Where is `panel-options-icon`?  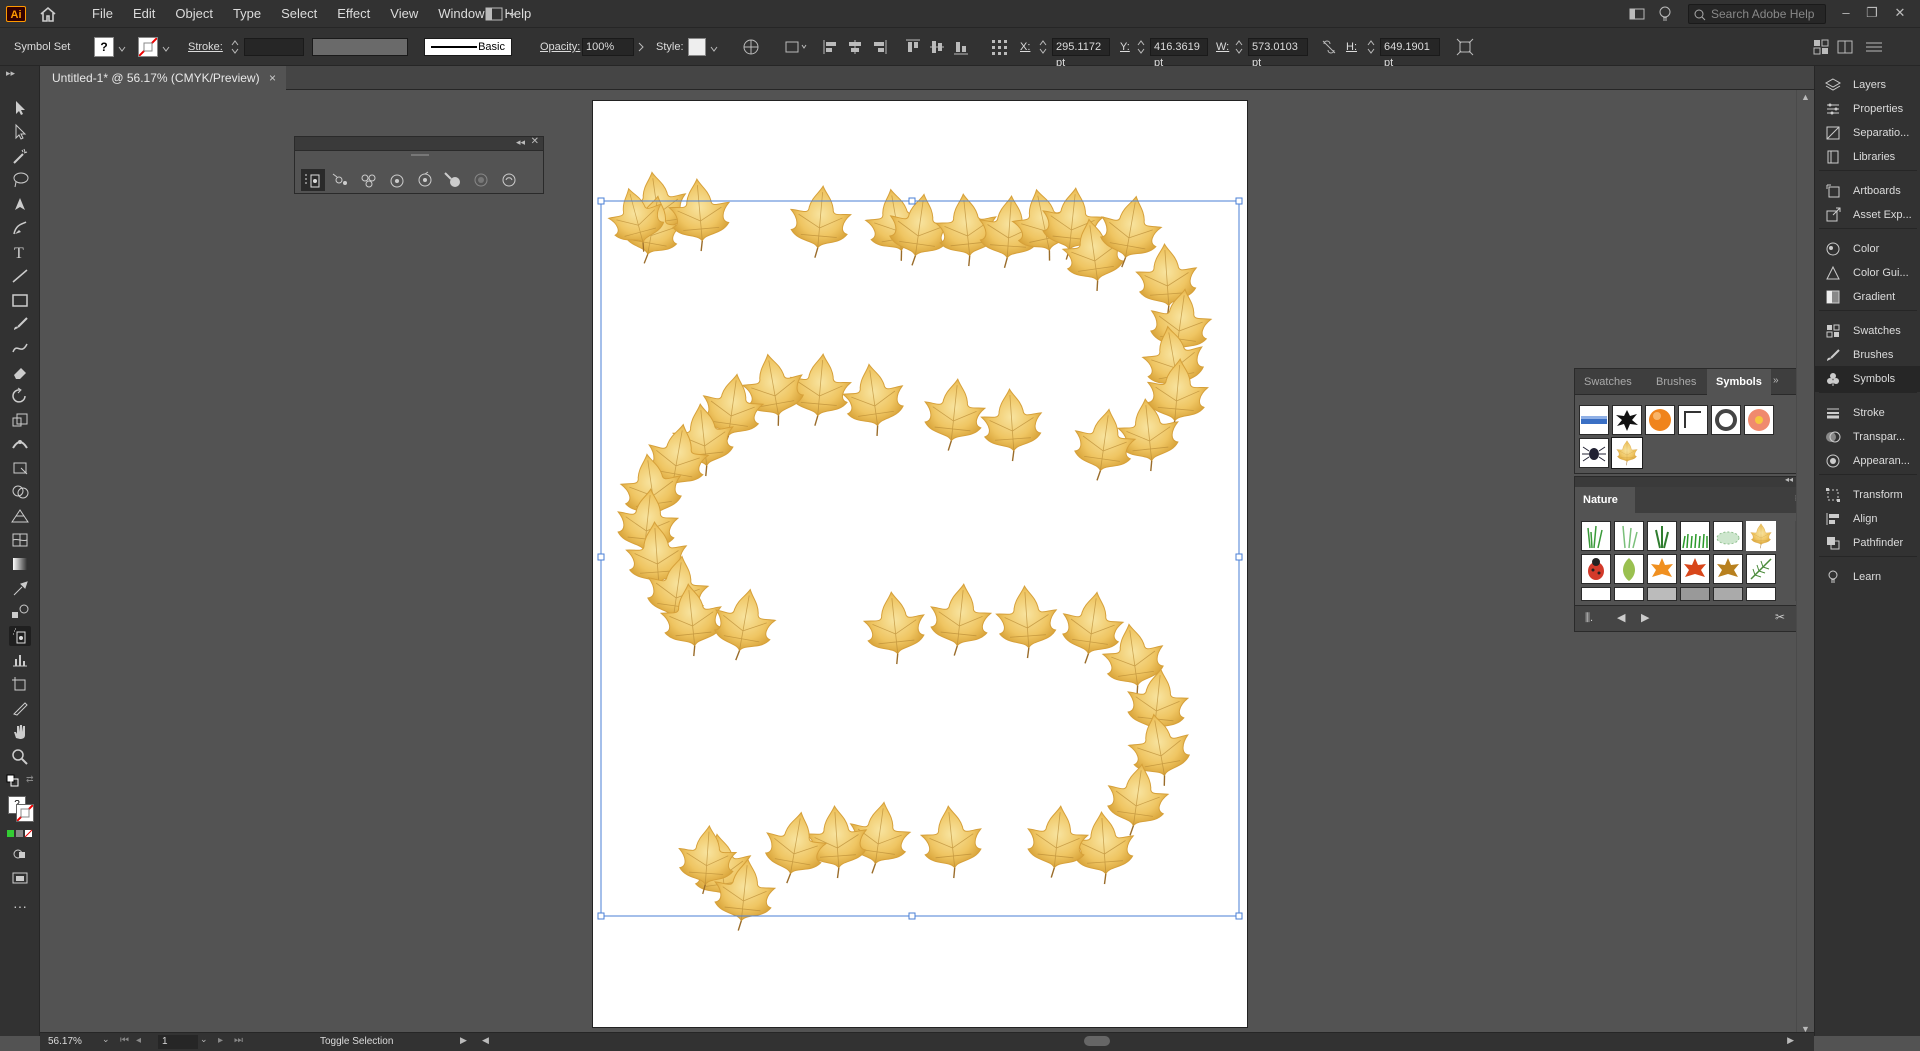
panel-options-icon is located at coordinates (1845, 47).